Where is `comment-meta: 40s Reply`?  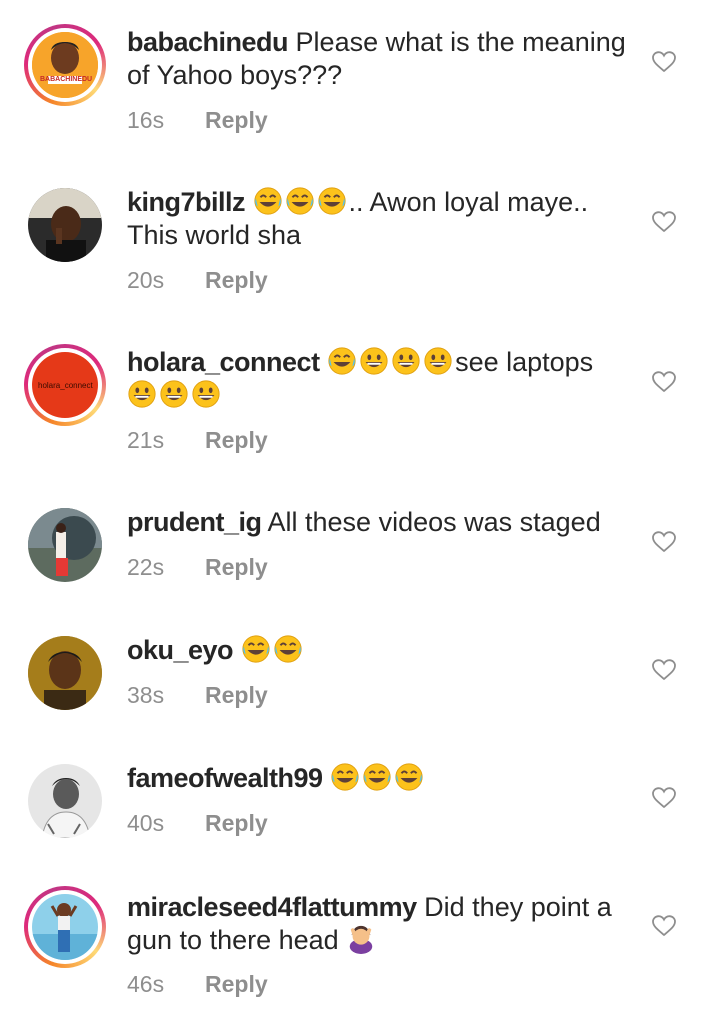 comment-meta: 40s Reply is located at coordinates (197, 823).